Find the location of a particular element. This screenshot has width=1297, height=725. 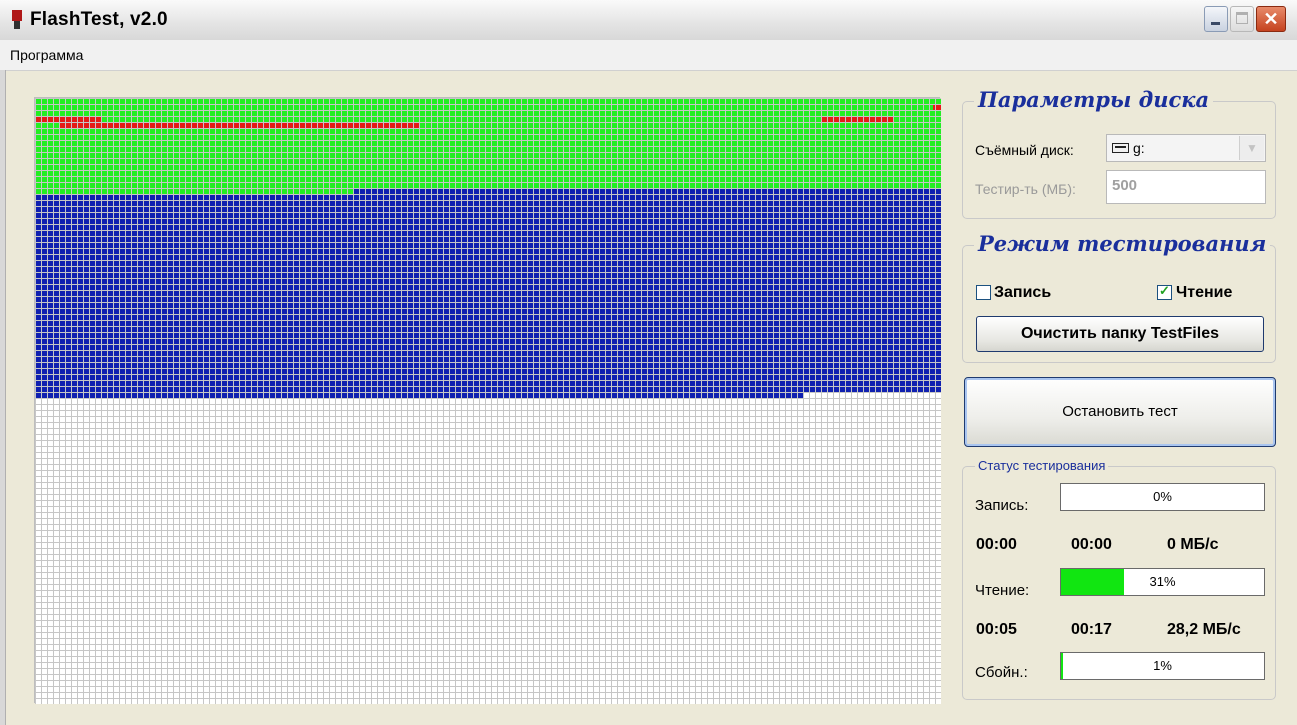

read-remaining: 00:17 is located at coordinates (1091, 629).